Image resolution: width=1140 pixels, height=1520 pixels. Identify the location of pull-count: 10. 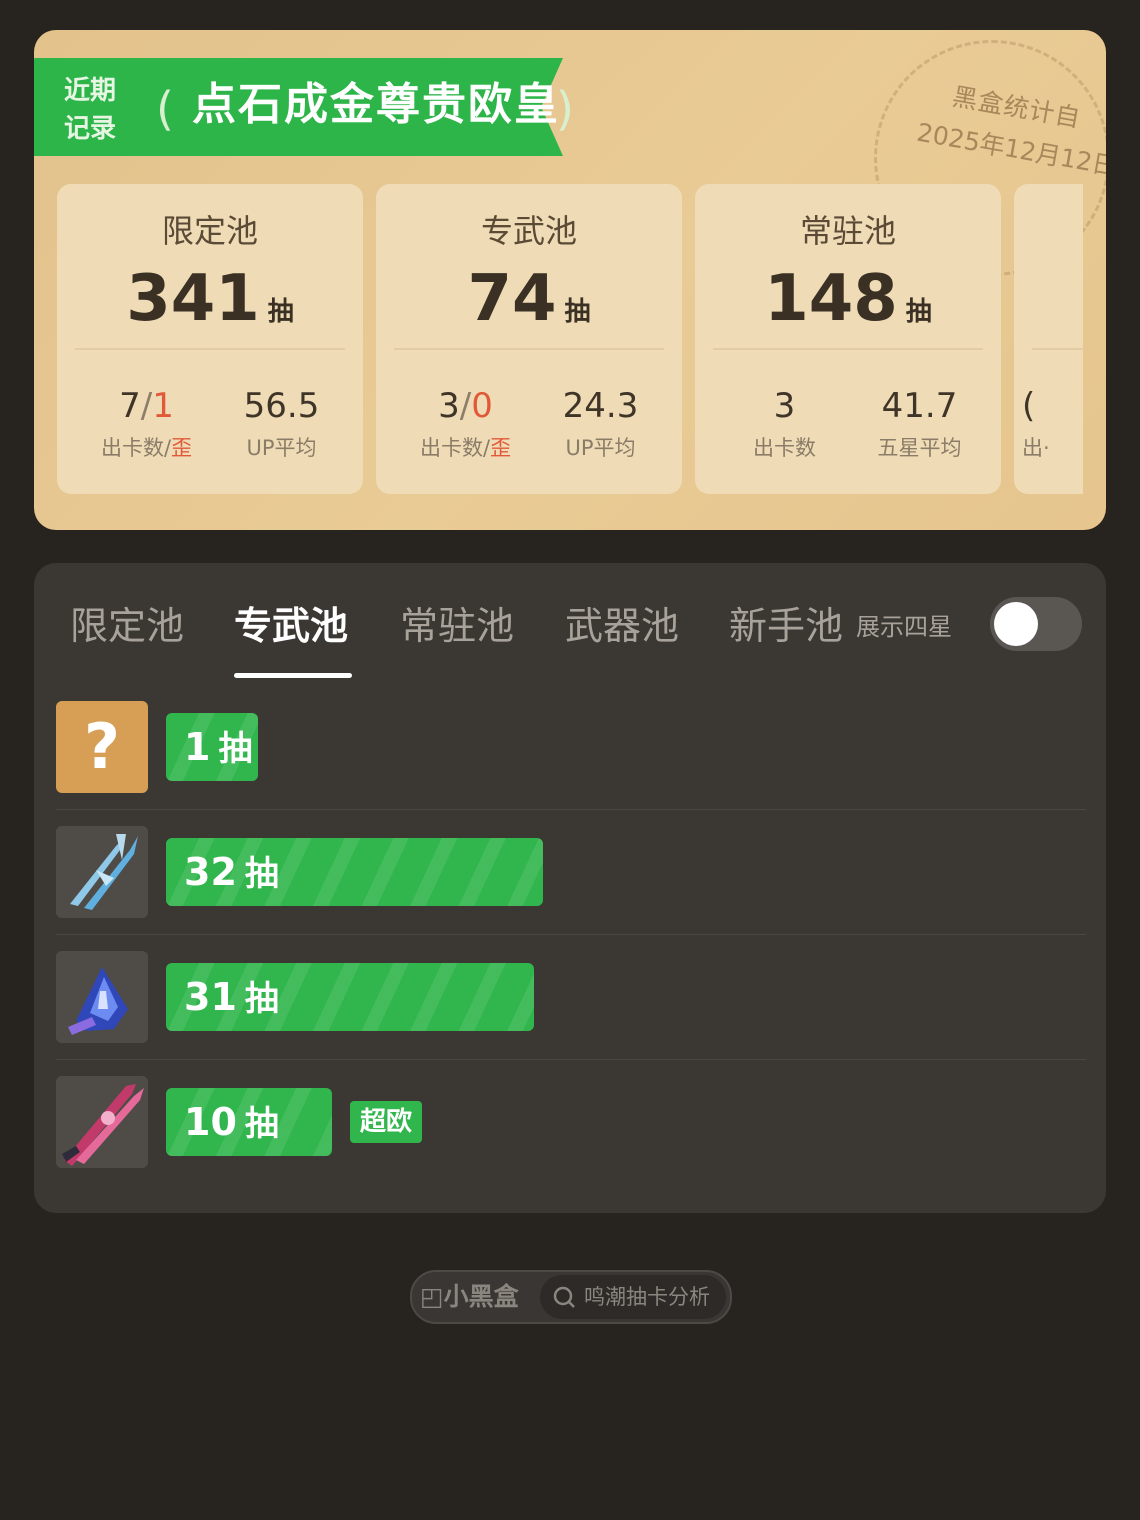
(210, 1122).